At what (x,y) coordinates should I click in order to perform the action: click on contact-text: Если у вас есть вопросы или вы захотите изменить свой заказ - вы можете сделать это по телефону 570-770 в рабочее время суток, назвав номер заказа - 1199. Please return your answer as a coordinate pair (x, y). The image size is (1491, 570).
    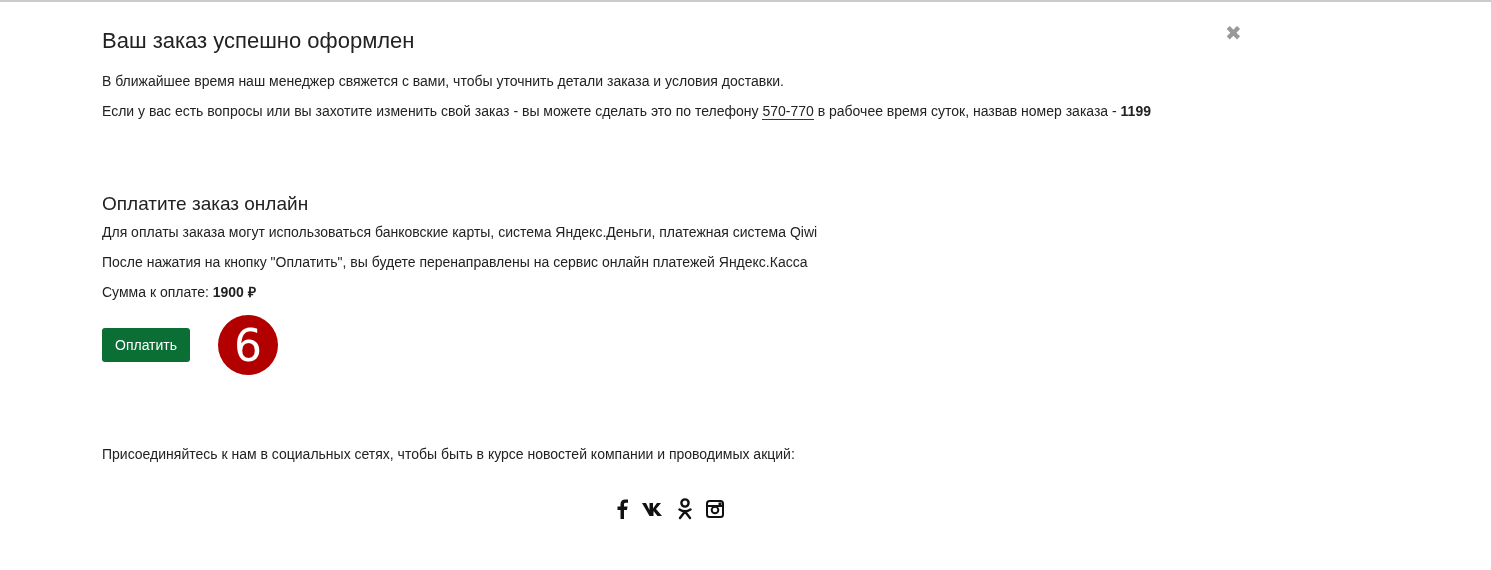
    Looking at the image, I should click on (627, 111).